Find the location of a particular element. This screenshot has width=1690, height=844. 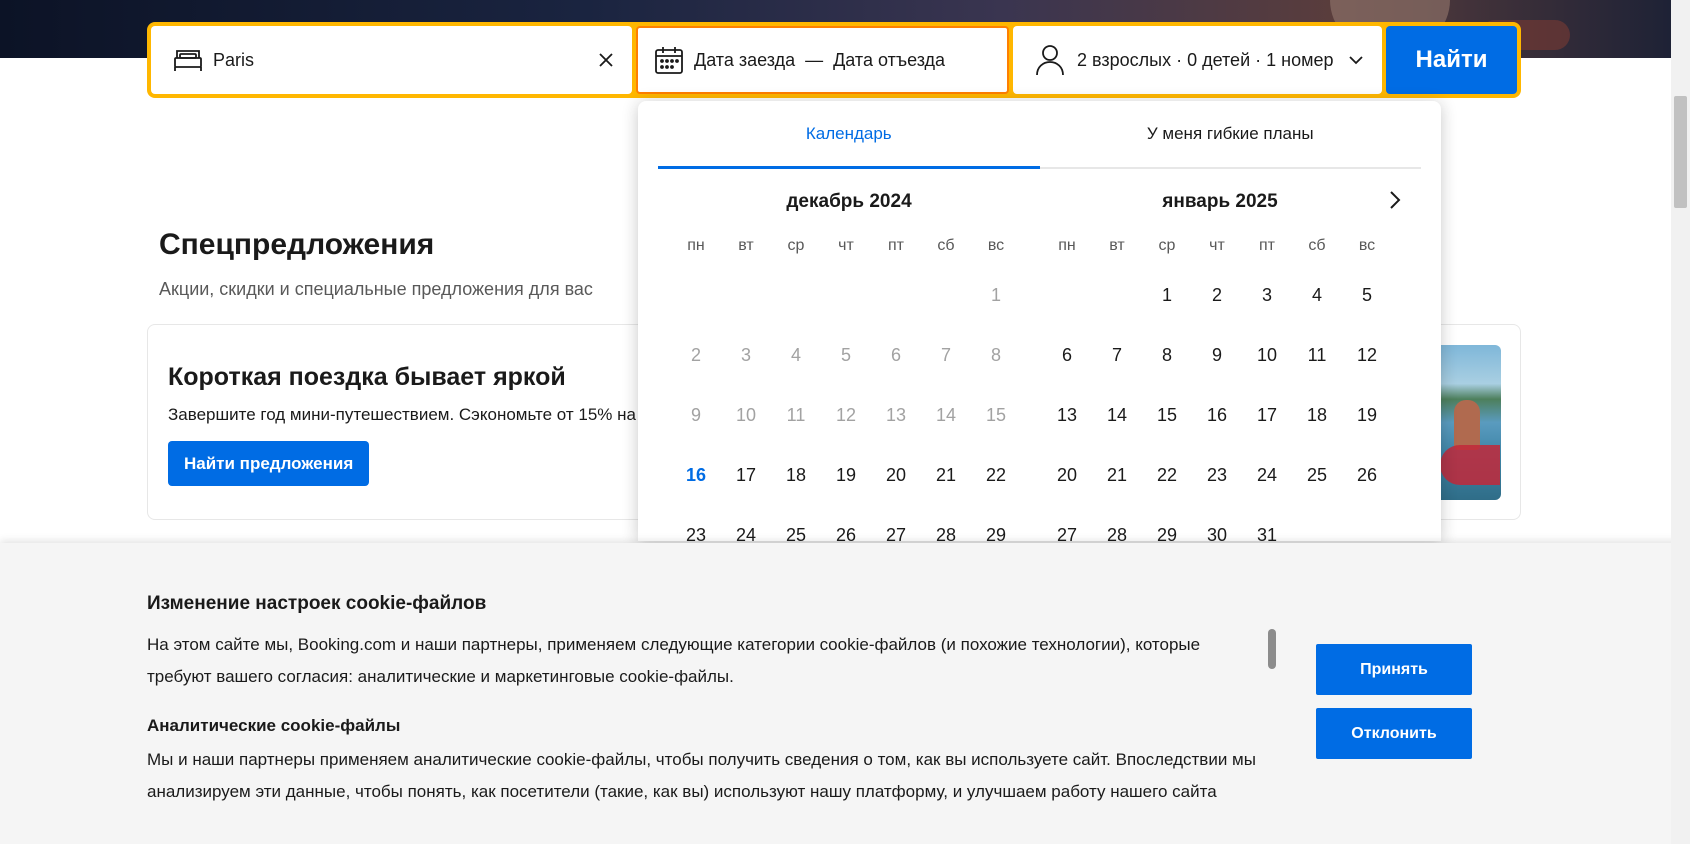

page-scrollbar is located at coordinates (1680, 422).